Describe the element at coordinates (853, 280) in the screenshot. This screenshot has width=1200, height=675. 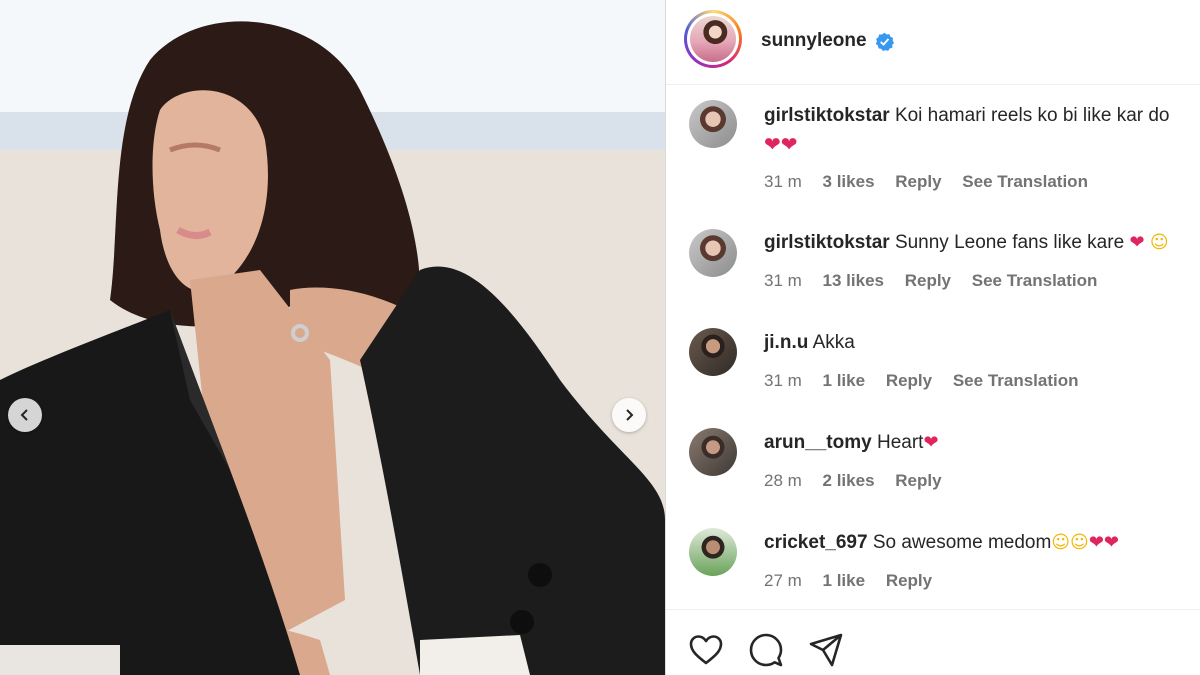
I see `comment-likes: 13 likes` at that location.